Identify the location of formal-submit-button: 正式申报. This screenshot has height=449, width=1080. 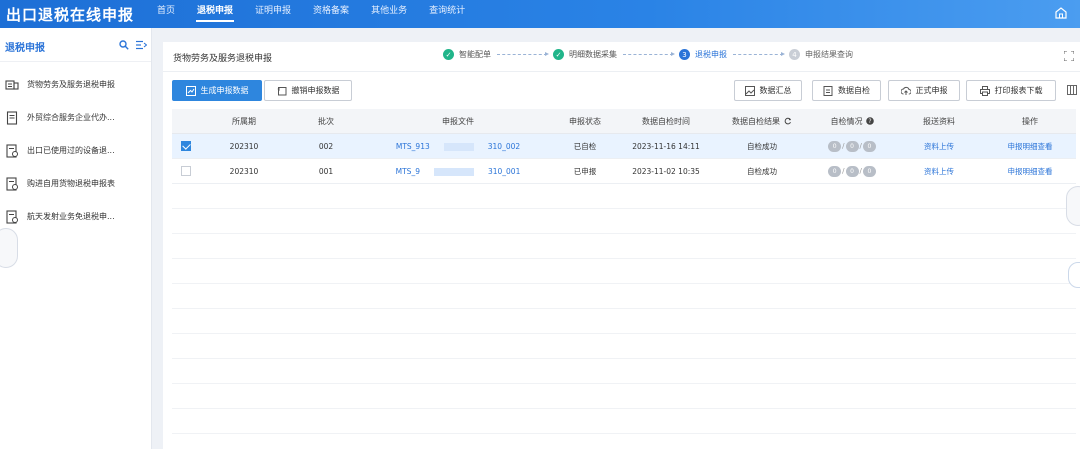
(924, 90).